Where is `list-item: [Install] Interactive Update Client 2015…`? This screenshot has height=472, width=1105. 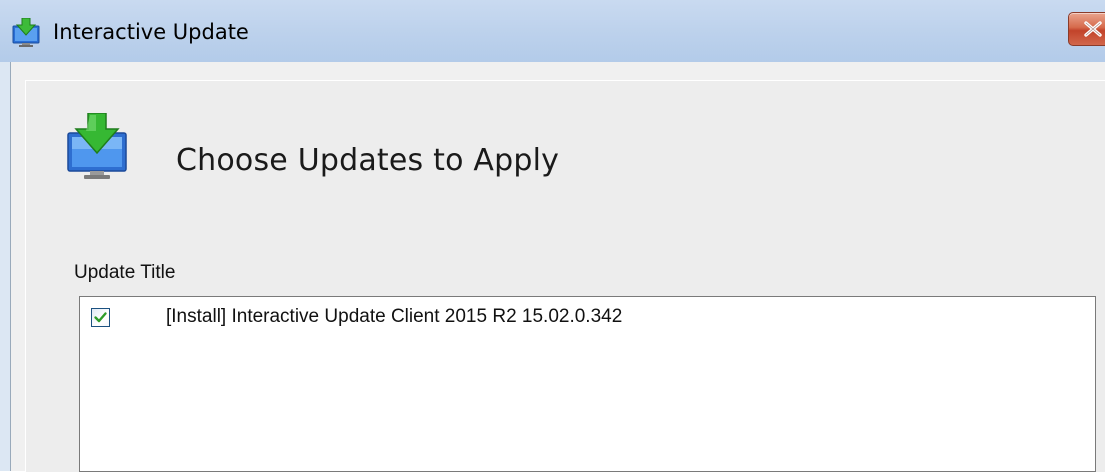
list-item: [Install] Interactive Update Client 2015… is located at coordinates (587, 317).